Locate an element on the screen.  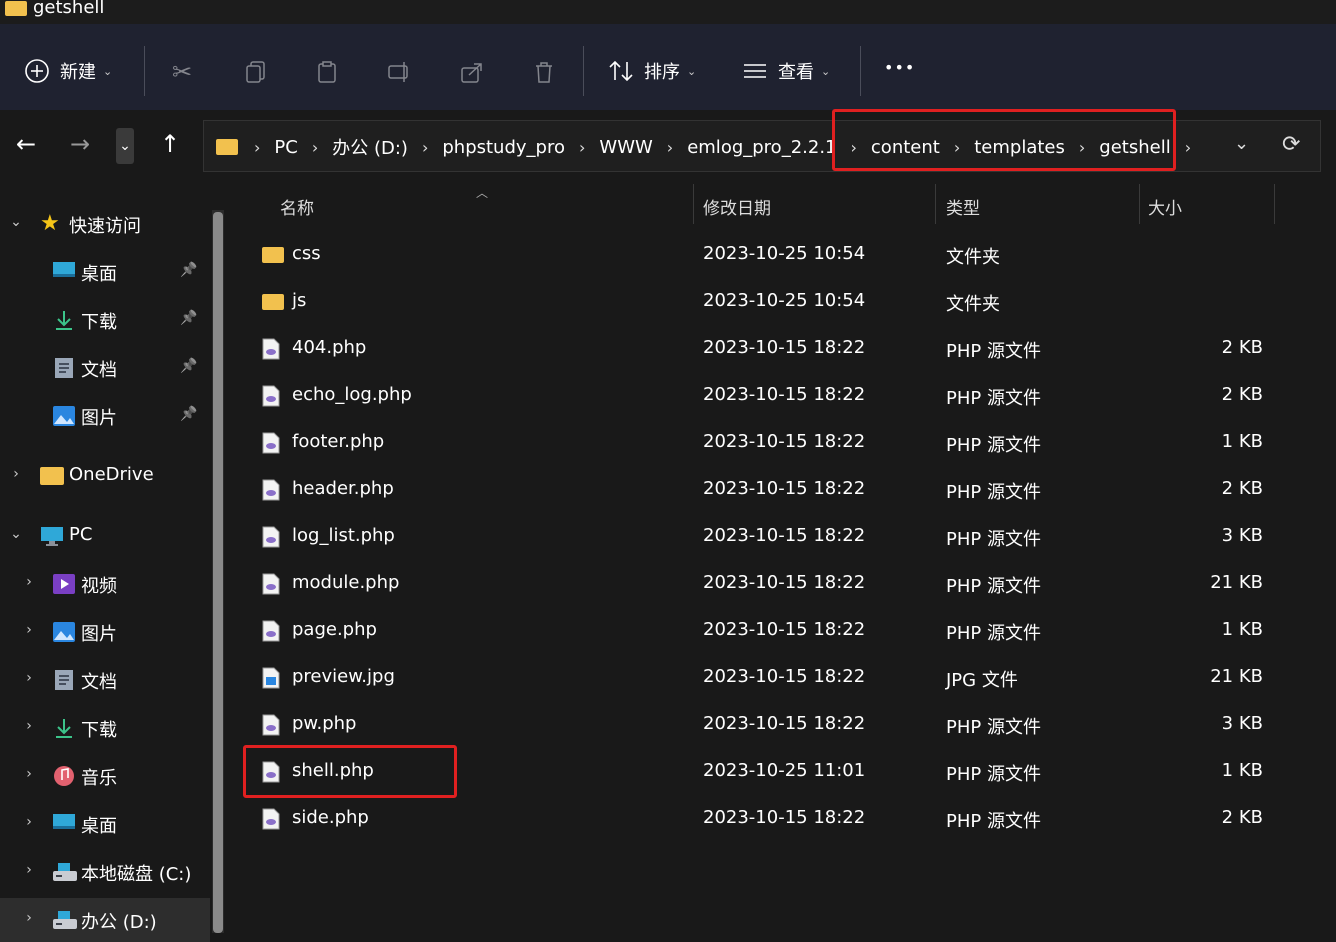
breadcrumb-item: emlog_pro_2.2.1 is located at coordinates (761, 147).